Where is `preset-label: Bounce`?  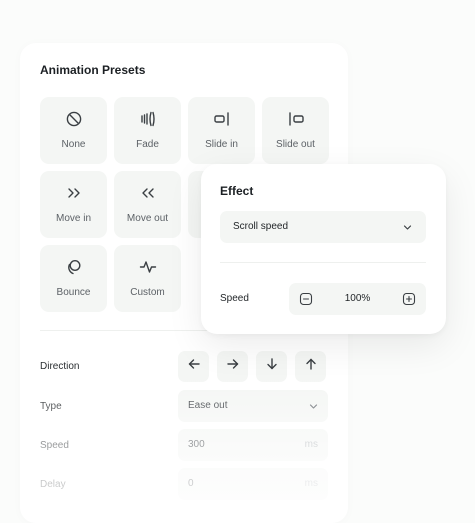 preset-label: Bounce is located at coordinates (73, 292).